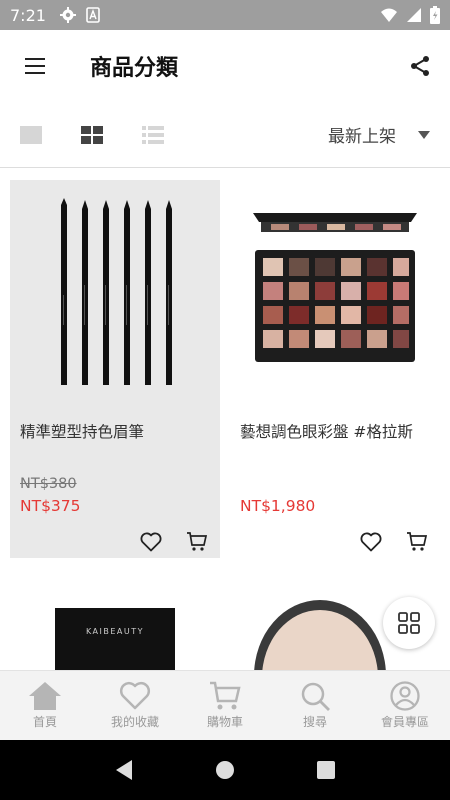 The height and width of the screenshot is (800, 450). What do you see at coordinates (115, 639) in the screenshot?
I see `compact-box-image: KAIBEAUTY` at bounding box center [115, 639].